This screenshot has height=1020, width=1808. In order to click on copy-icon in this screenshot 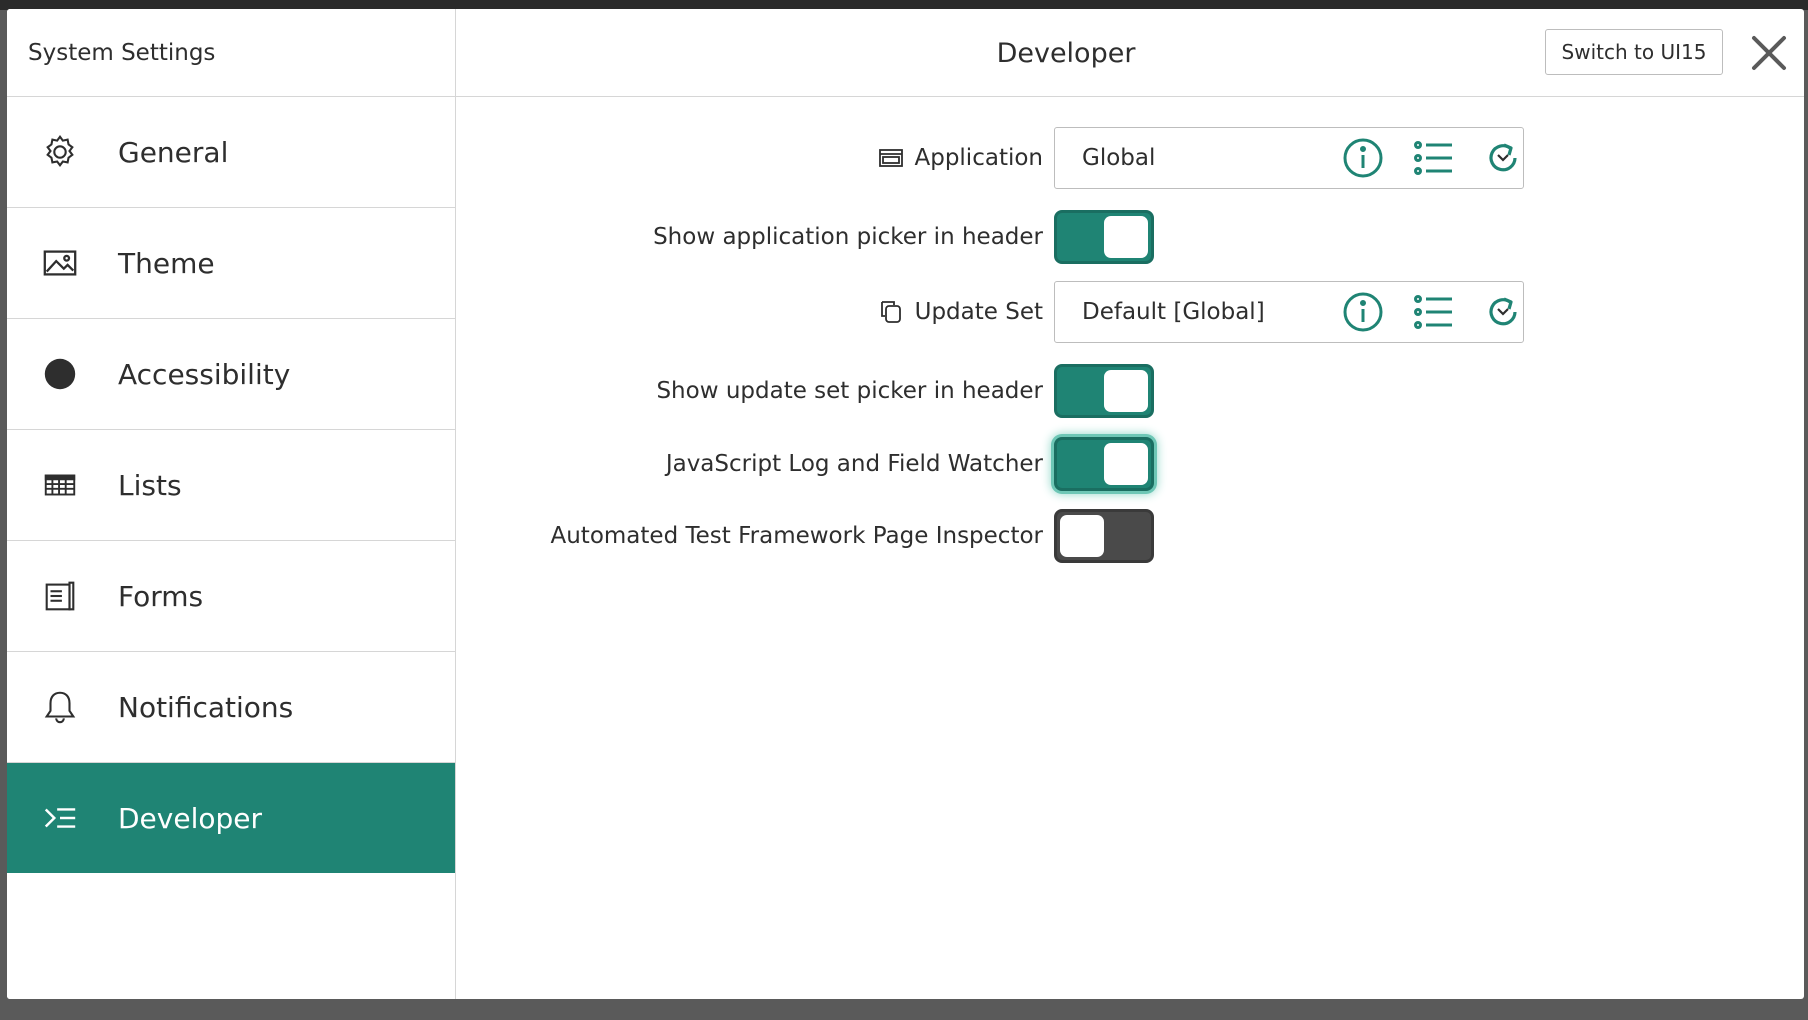, I will do `click(892, 312)`.